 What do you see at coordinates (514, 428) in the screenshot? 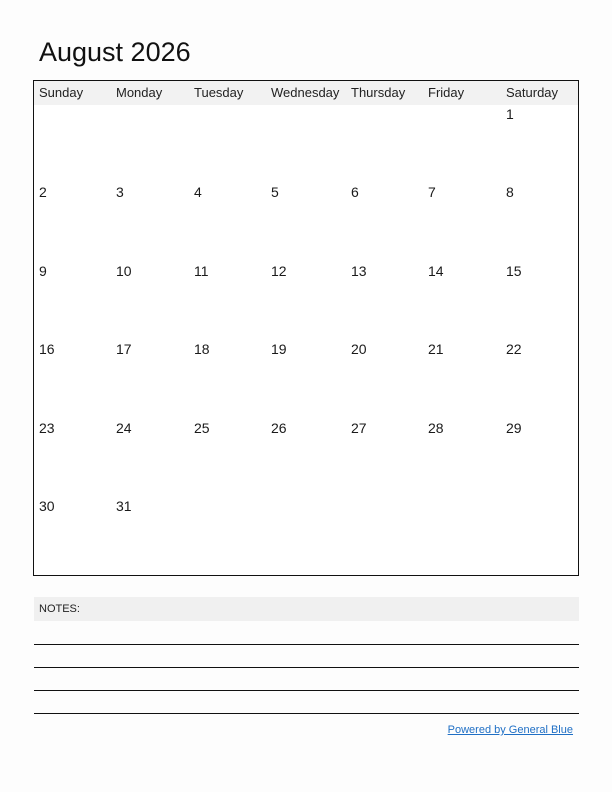
I see `day-cell: 29` at bounding box center [514, 428].